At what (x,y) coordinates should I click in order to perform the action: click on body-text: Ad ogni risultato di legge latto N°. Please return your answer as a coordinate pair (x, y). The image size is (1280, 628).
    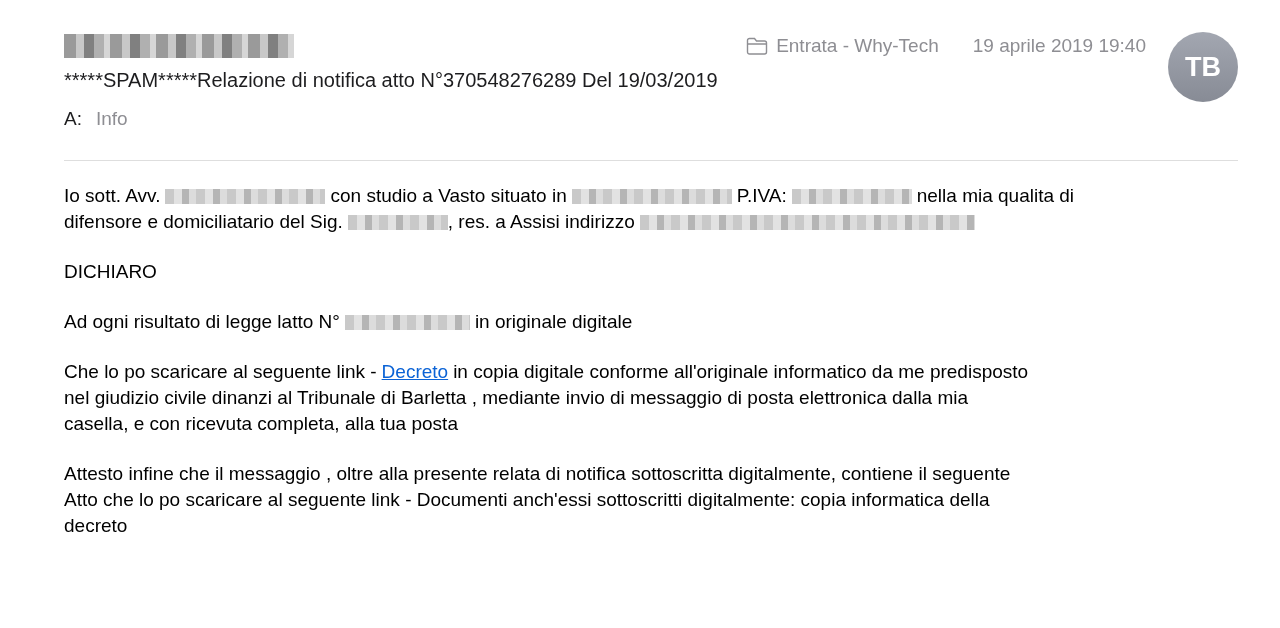
    Looking at the image, I should click on (202, 322).